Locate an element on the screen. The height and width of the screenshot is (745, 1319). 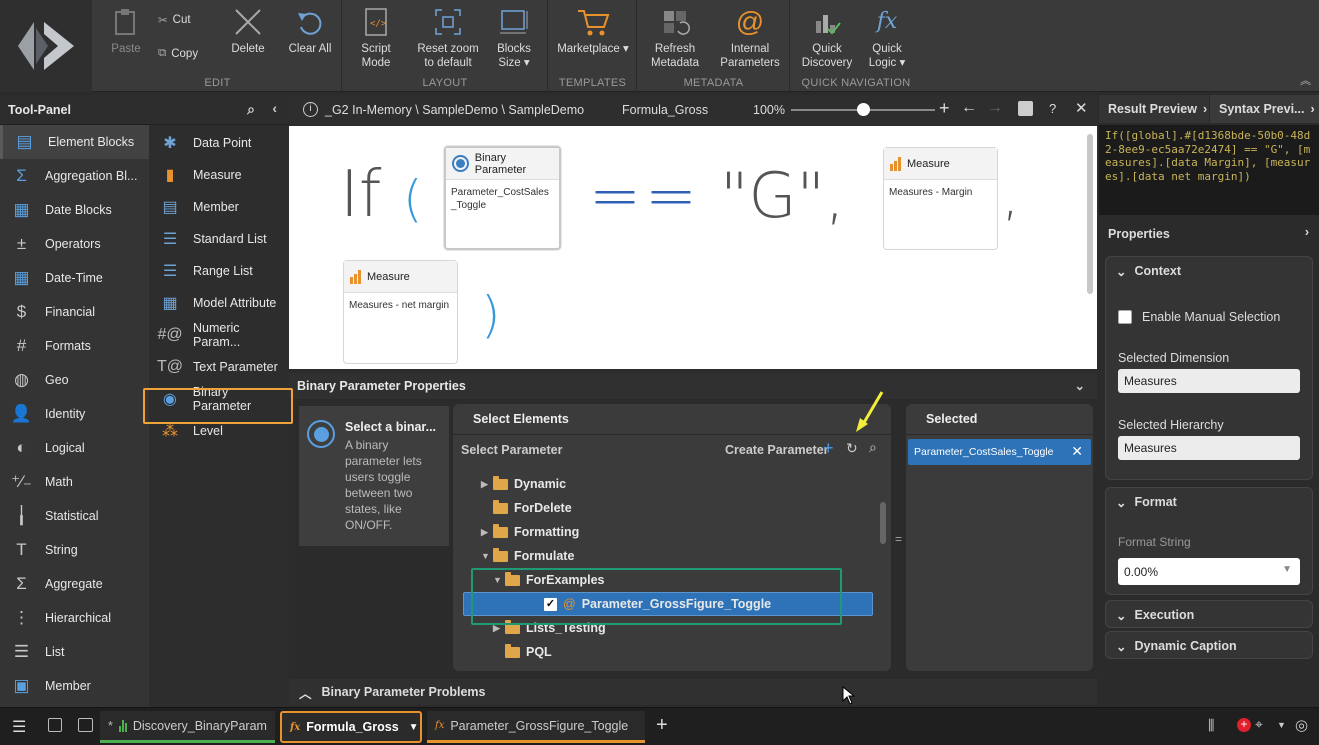
chevron-up-icon: ︿ is located at coordinates (305, 692).